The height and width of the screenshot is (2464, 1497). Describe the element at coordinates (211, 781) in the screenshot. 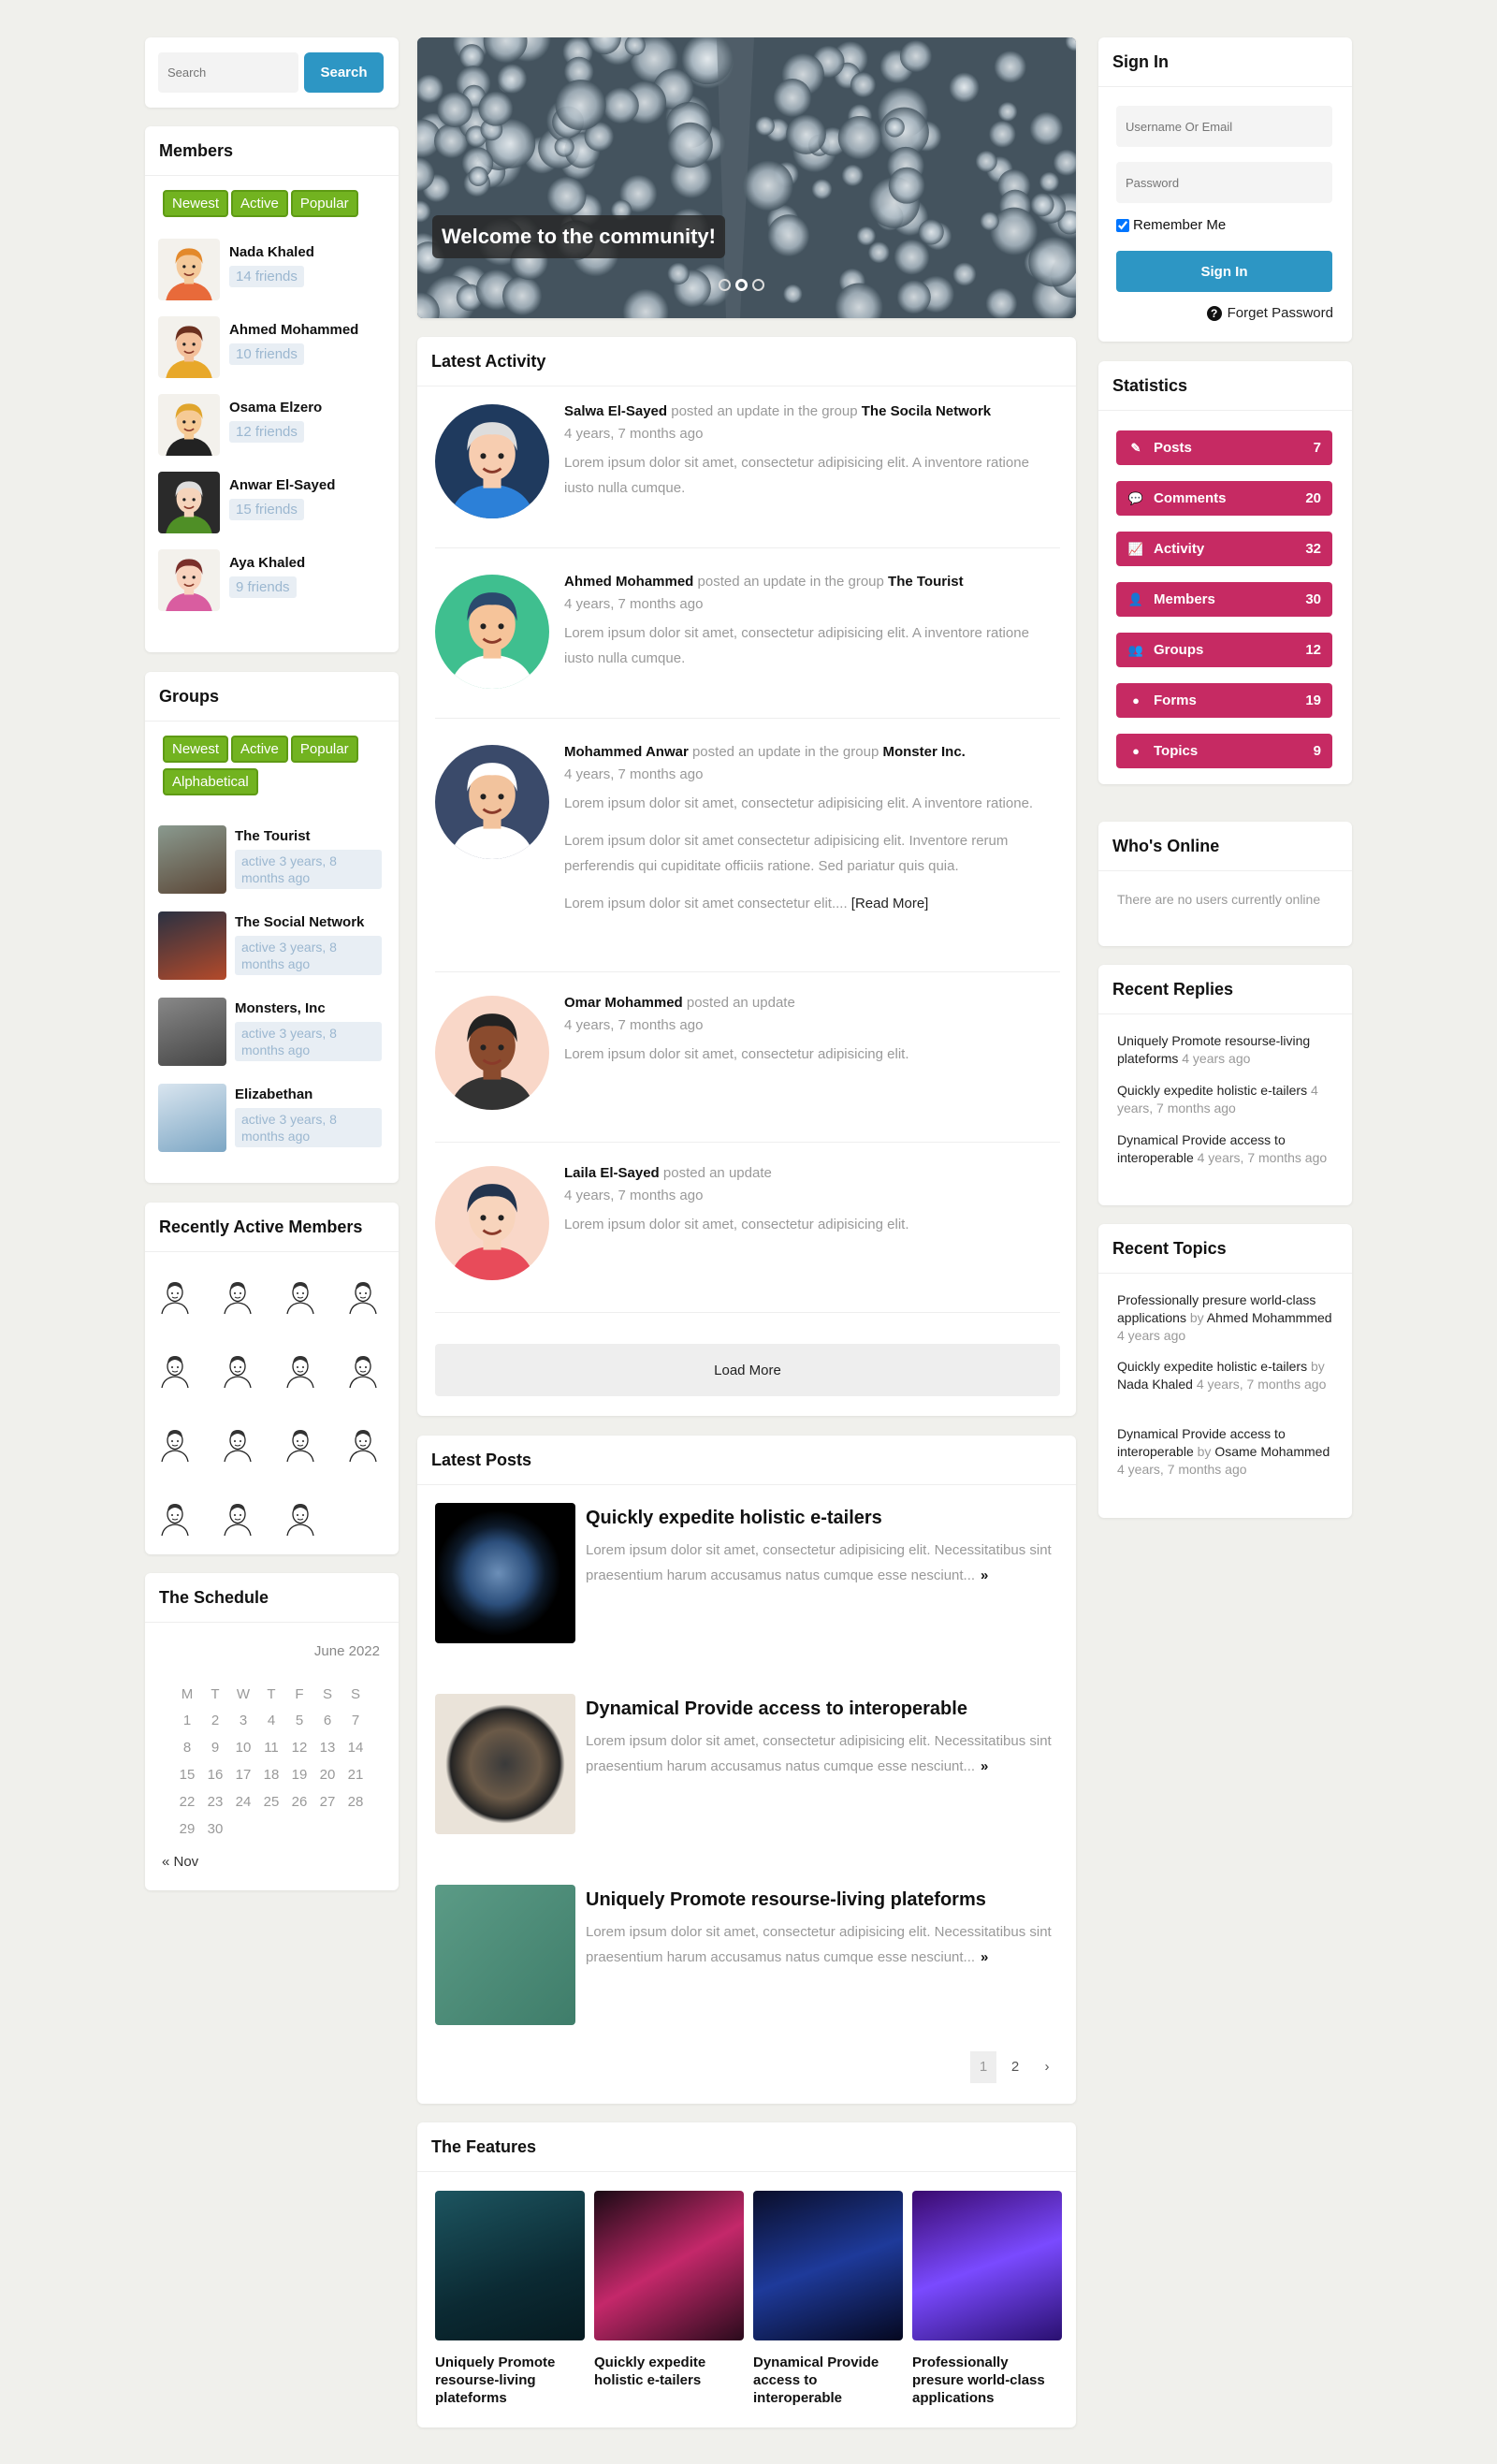

I see `filter-alphabetical: Alphabetical` at that location.